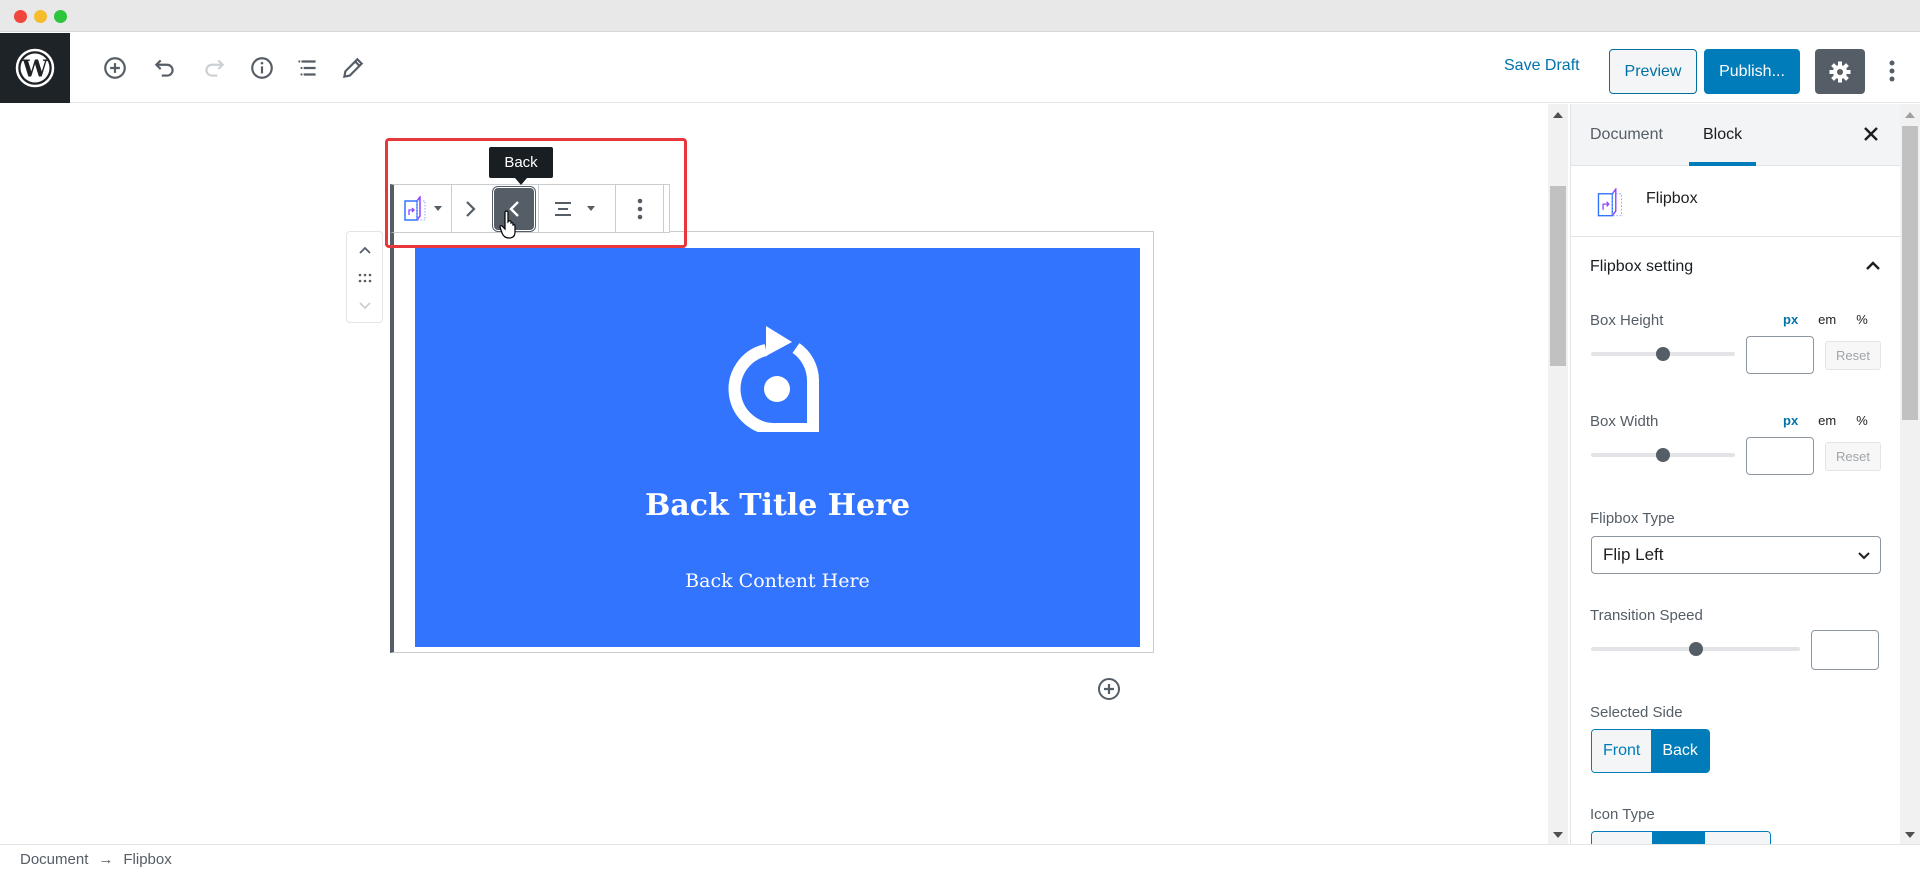 Image resolution: width=1920 pixels, height=874 pixels. I want to click on drag-handle-icon, so click(364, 278).